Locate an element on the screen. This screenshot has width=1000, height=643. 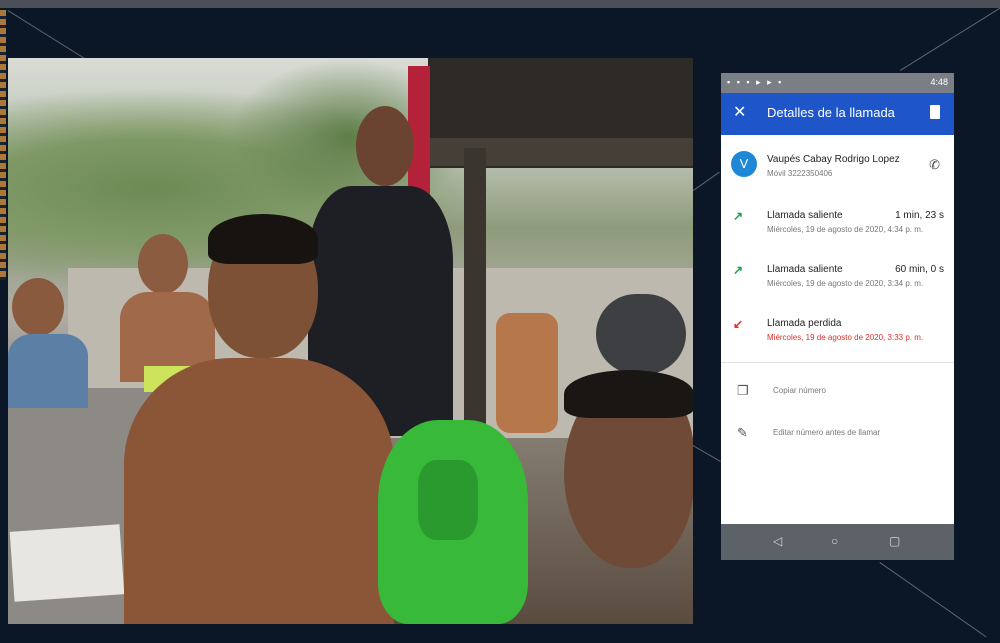
back-icon: ◁ is located at coordinates (777, 541).